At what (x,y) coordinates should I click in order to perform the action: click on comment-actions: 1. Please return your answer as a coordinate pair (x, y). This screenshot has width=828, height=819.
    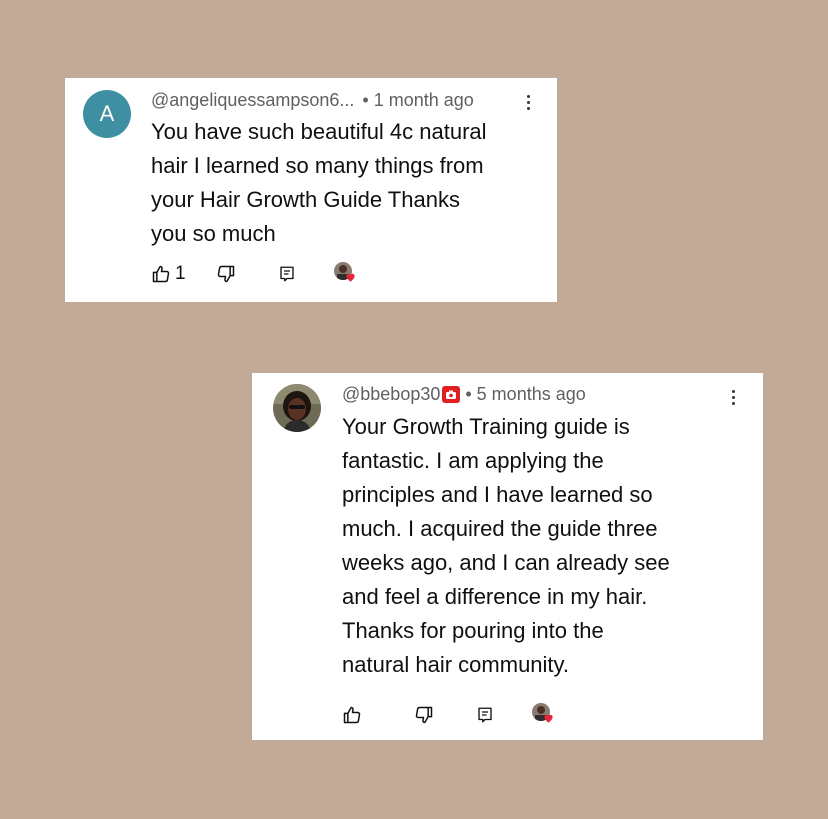
    Looking at the image, I should click on (254, 274).